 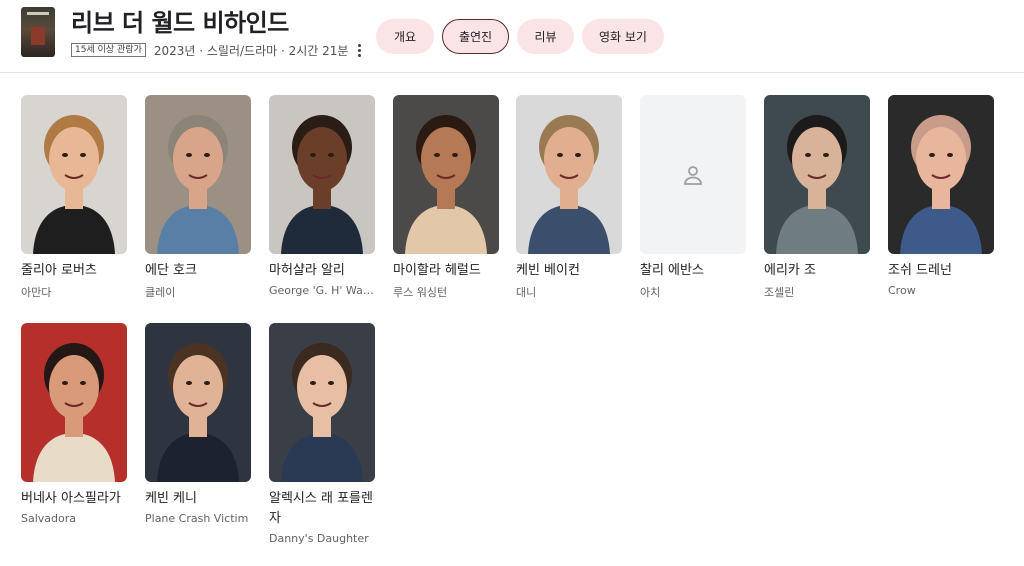 I want to click on cast-name: 케빈 케니, so click(x=200, y=499).